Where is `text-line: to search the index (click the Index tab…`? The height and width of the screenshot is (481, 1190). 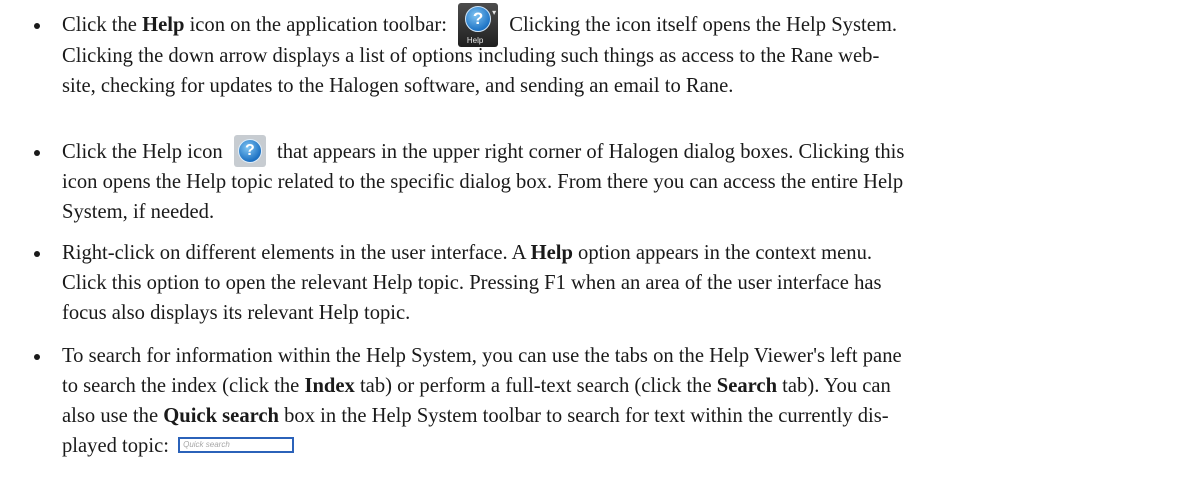 text-line: to search the index (click the Index tab… is located at coordinates (617, 386).